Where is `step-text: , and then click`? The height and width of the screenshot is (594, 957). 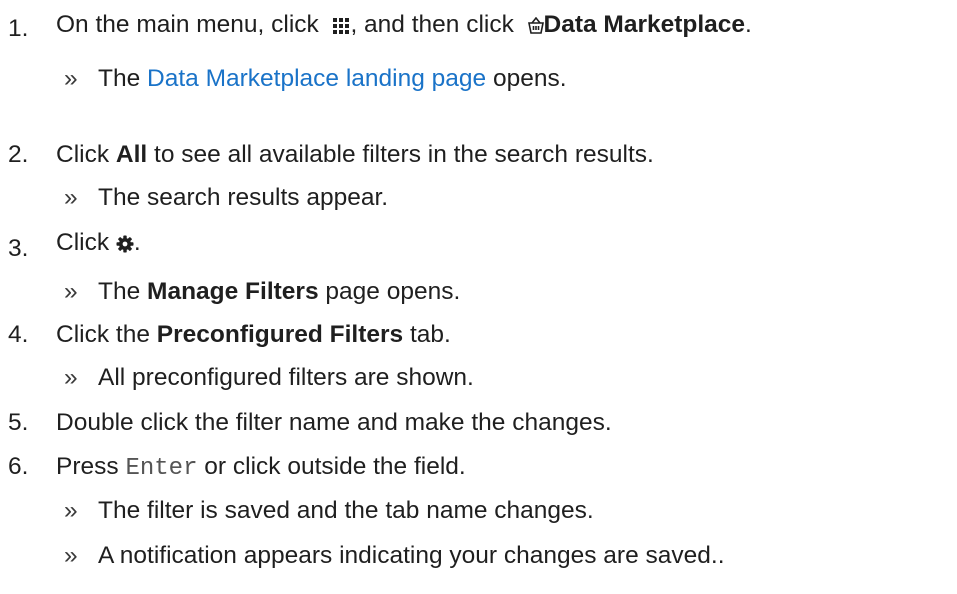
step-text: , and then click is located at coordinates (432, 24).